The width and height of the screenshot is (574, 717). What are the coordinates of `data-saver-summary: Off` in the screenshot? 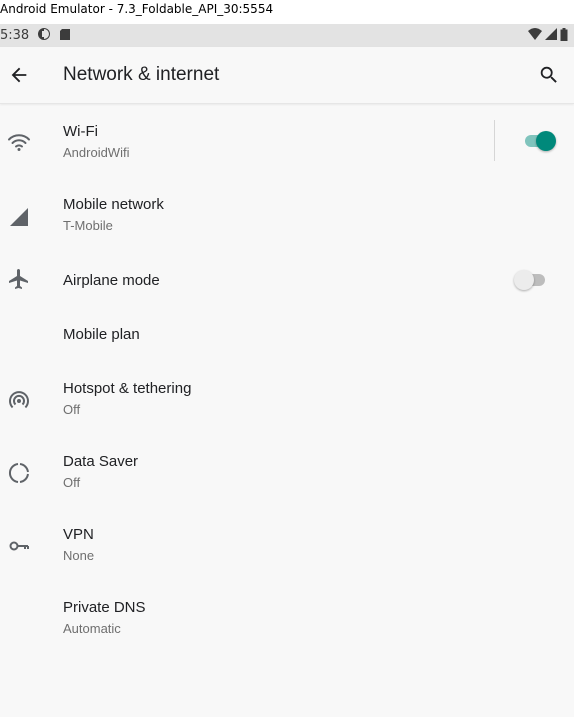 It's located at (72, 482).